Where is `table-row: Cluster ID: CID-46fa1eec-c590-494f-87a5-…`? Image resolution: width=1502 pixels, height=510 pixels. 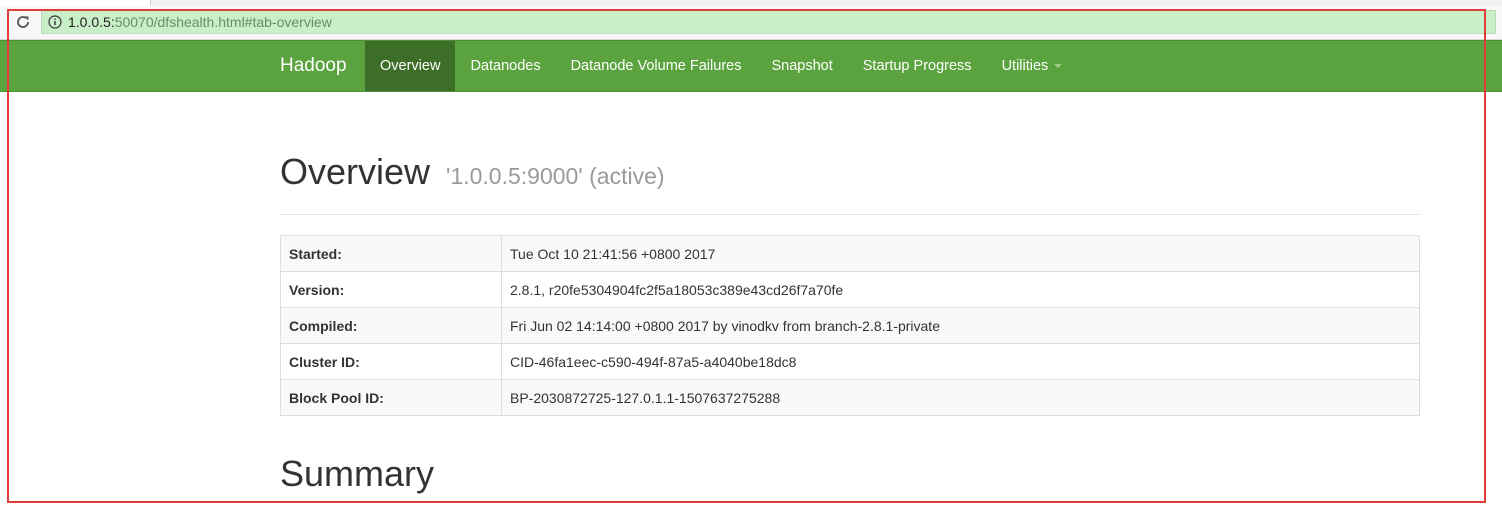
table-row: Cluster ID: CID-46fa1eec-c590-494f-87a5-… is located at coordinates (850, 361).